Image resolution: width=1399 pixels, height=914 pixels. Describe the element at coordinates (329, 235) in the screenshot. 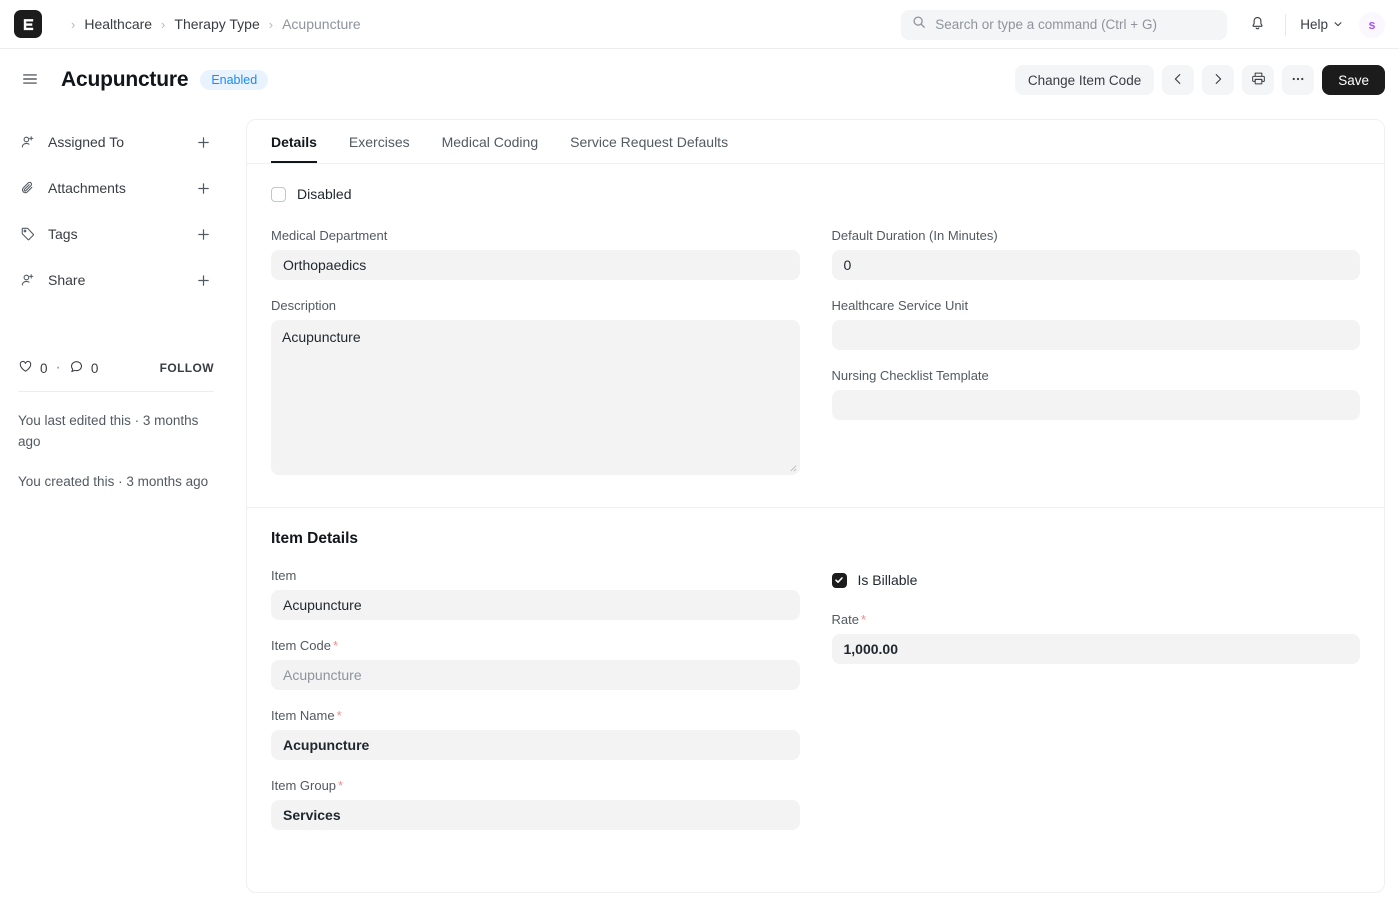

I see `medical-department-label: Medical Department` at that location.